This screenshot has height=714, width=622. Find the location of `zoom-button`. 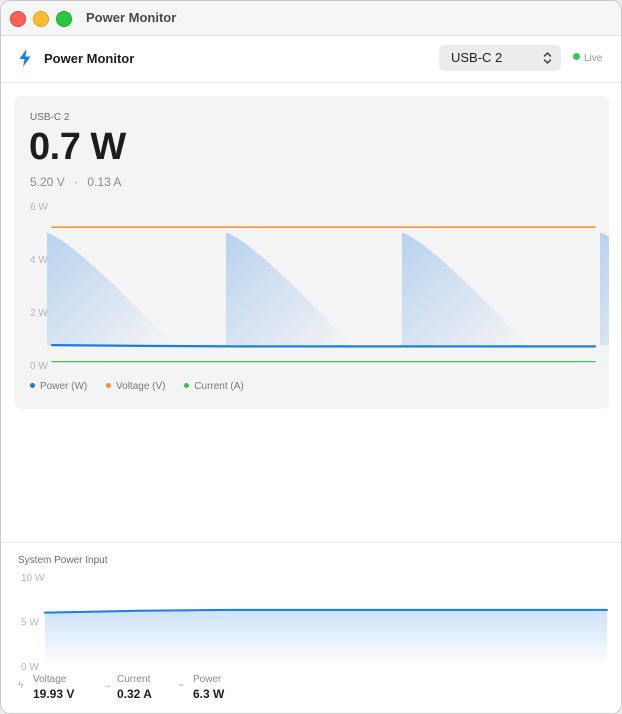

zoom-button is located at coordinates (64, 19).